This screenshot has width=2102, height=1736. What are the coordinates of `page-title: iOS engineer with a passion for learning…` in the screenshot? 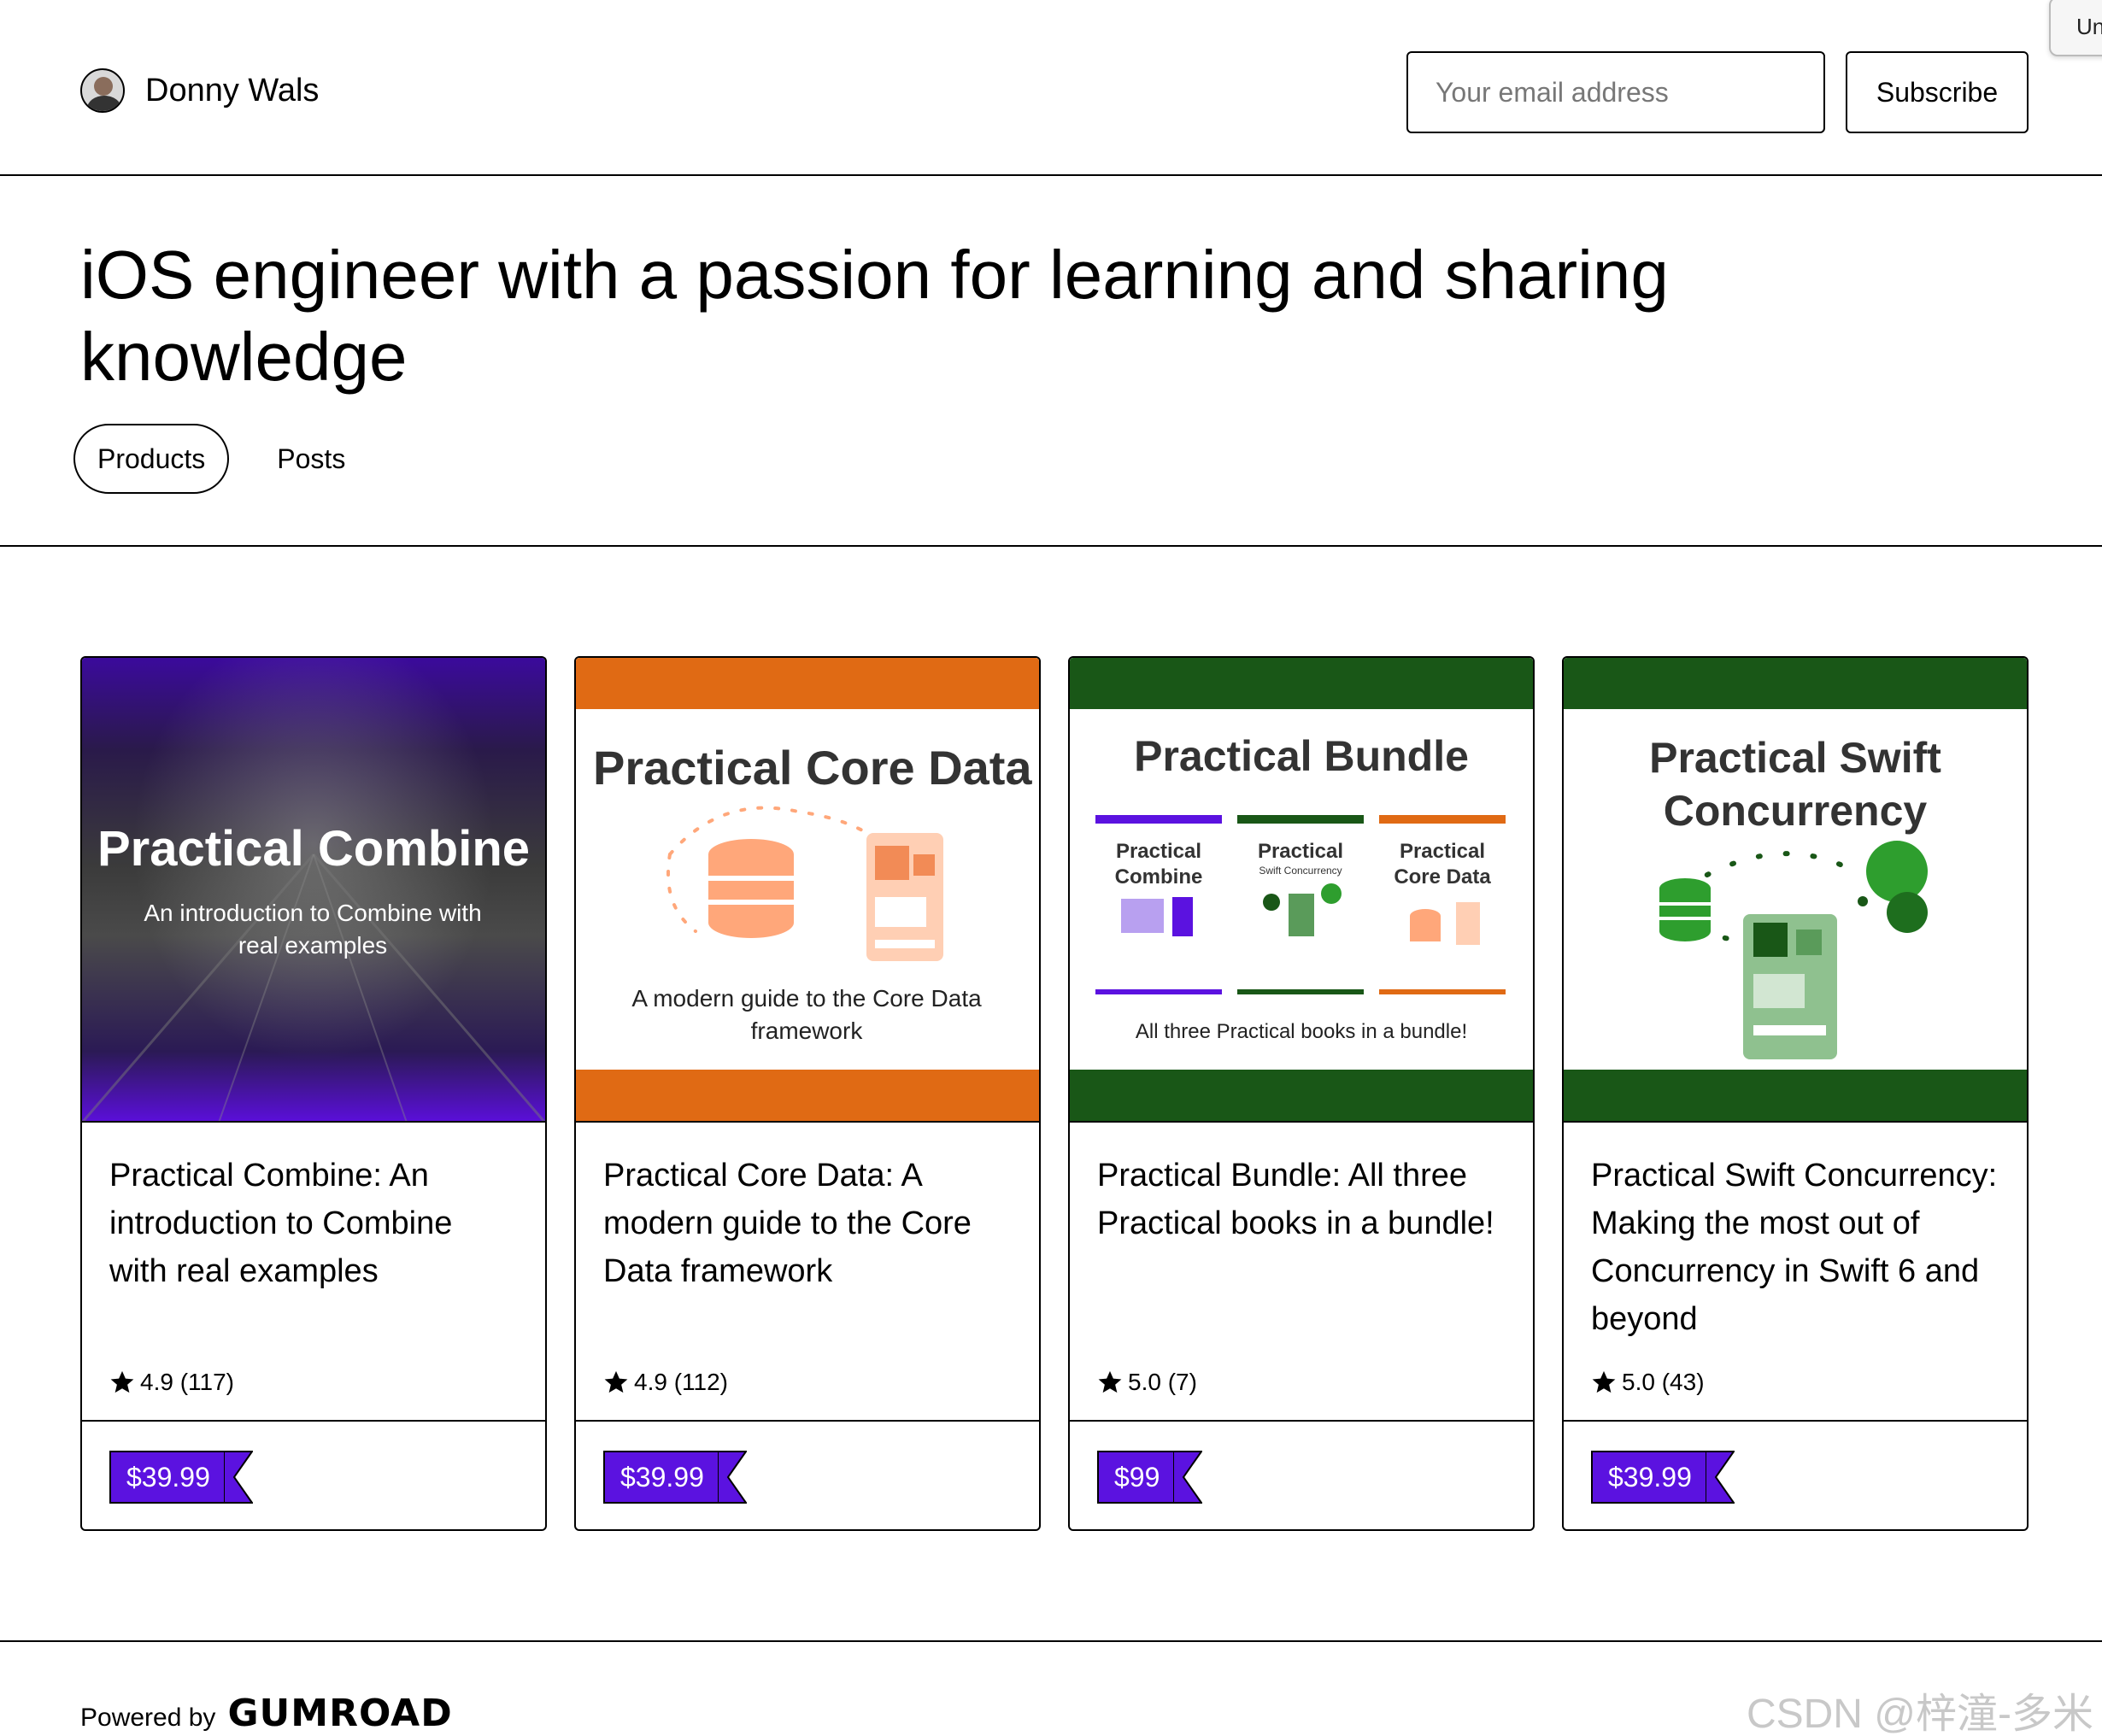 It's located at (875, 316).